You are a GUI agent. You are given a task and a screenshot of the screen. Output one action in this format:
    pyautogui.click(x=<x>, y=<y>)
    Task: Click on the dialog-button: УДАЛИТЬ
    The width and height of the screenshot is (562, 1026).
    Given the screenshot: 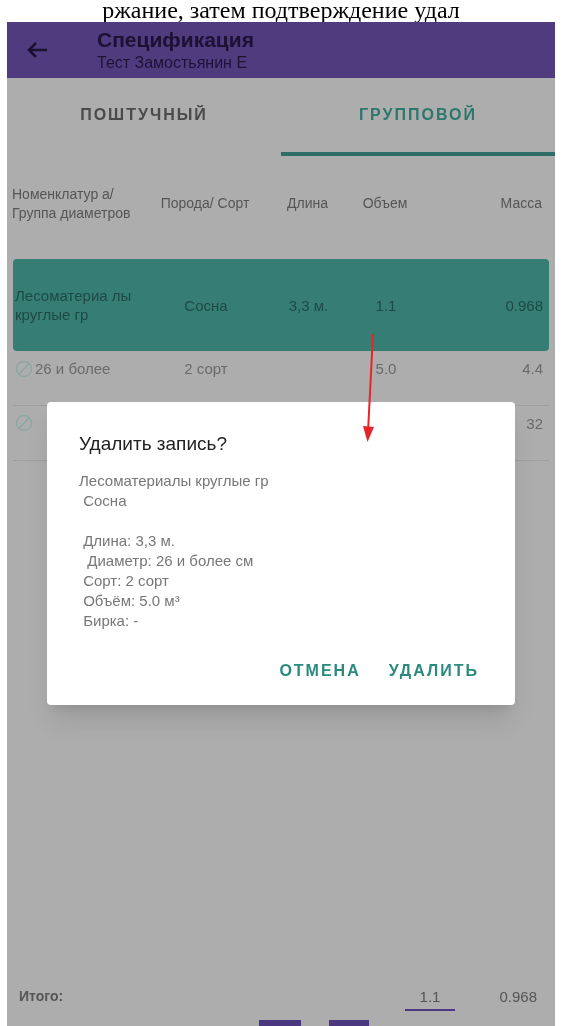 What is the action you would take?
    pyautogui.click(x=433, y=670)
    